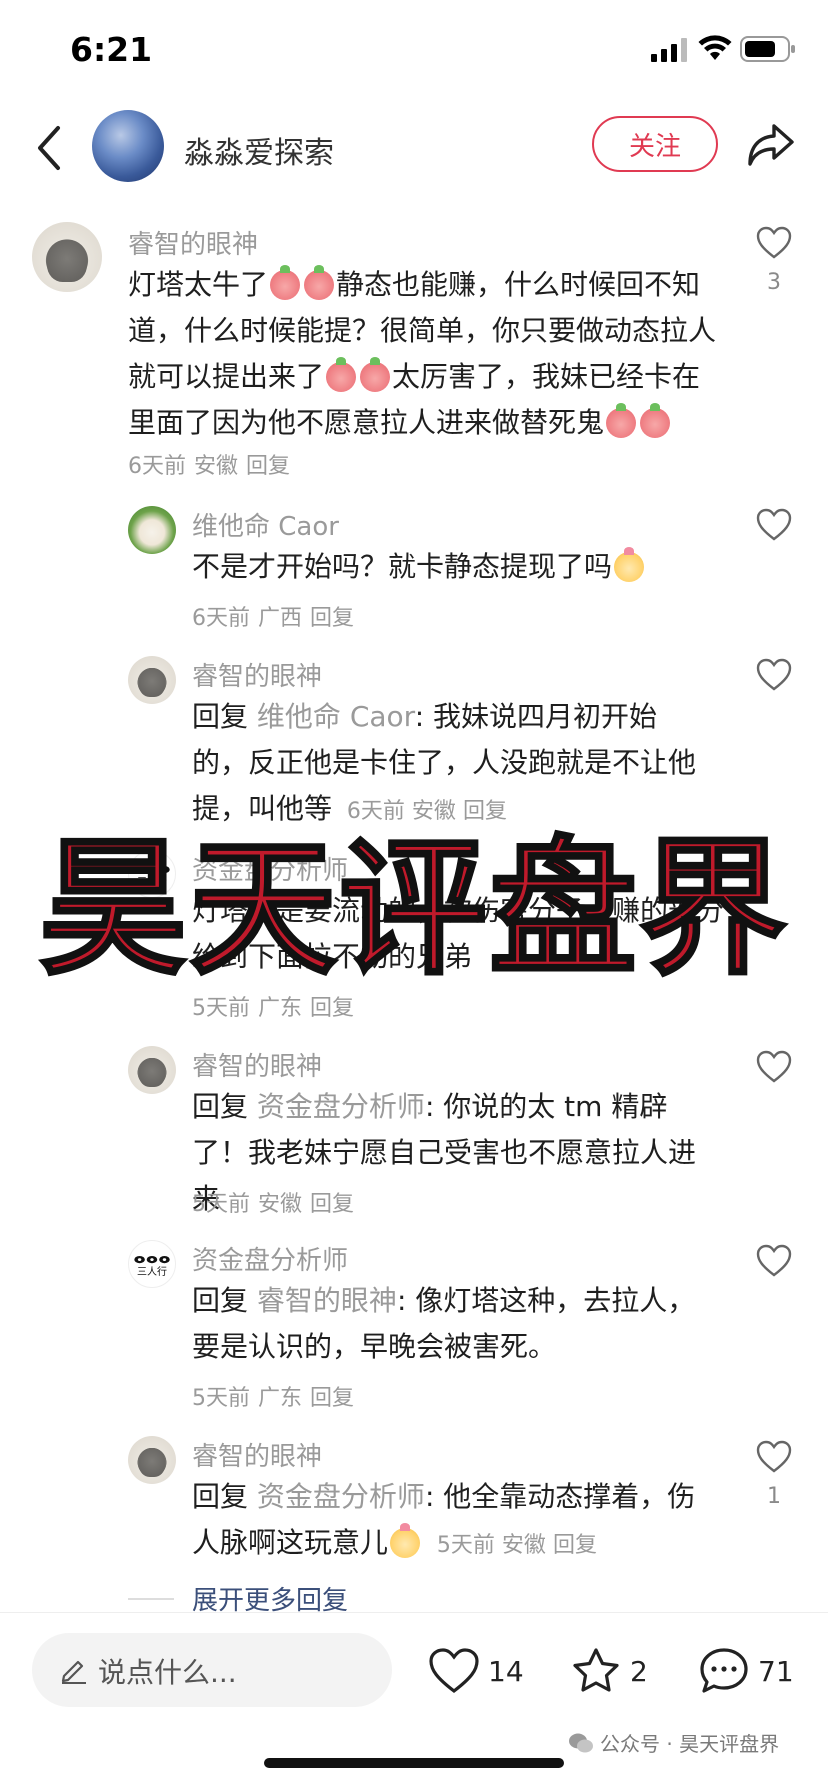 The image size is (828, 1792). I want to click on author-avatar, so click(128, 146).